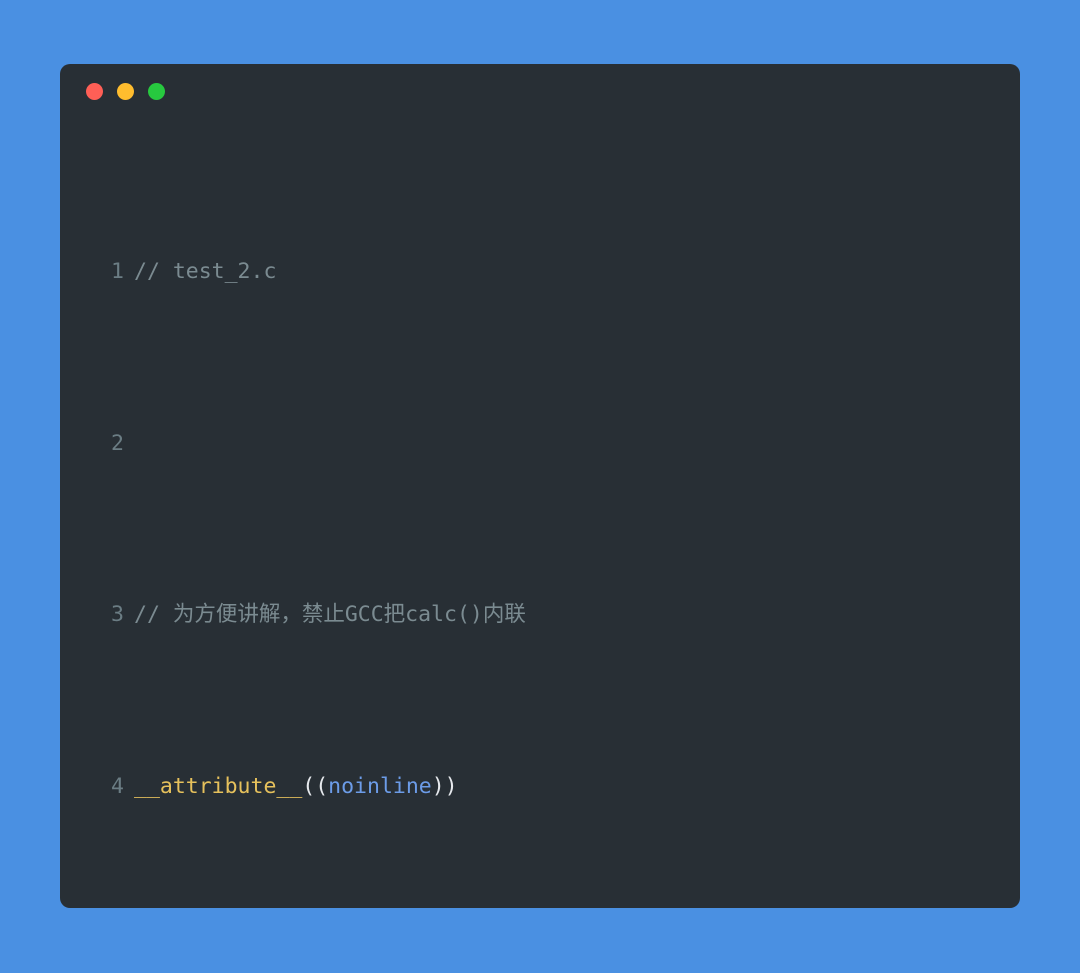 The image size is (1080, 973). What do you see at coordinates (125, 91) in the screenshot?
I see `minimize-button-icon` at bounding box center [125, 91].